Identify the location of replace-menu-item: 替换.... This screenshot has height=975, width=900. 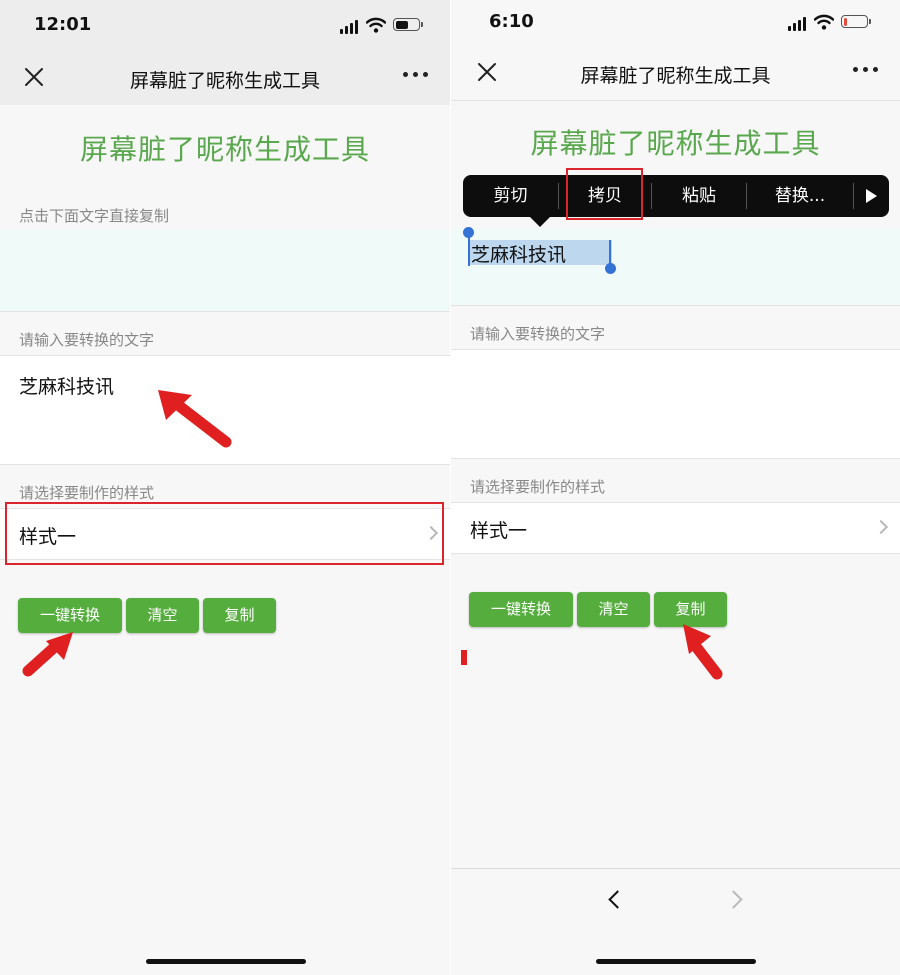
(800, 196).